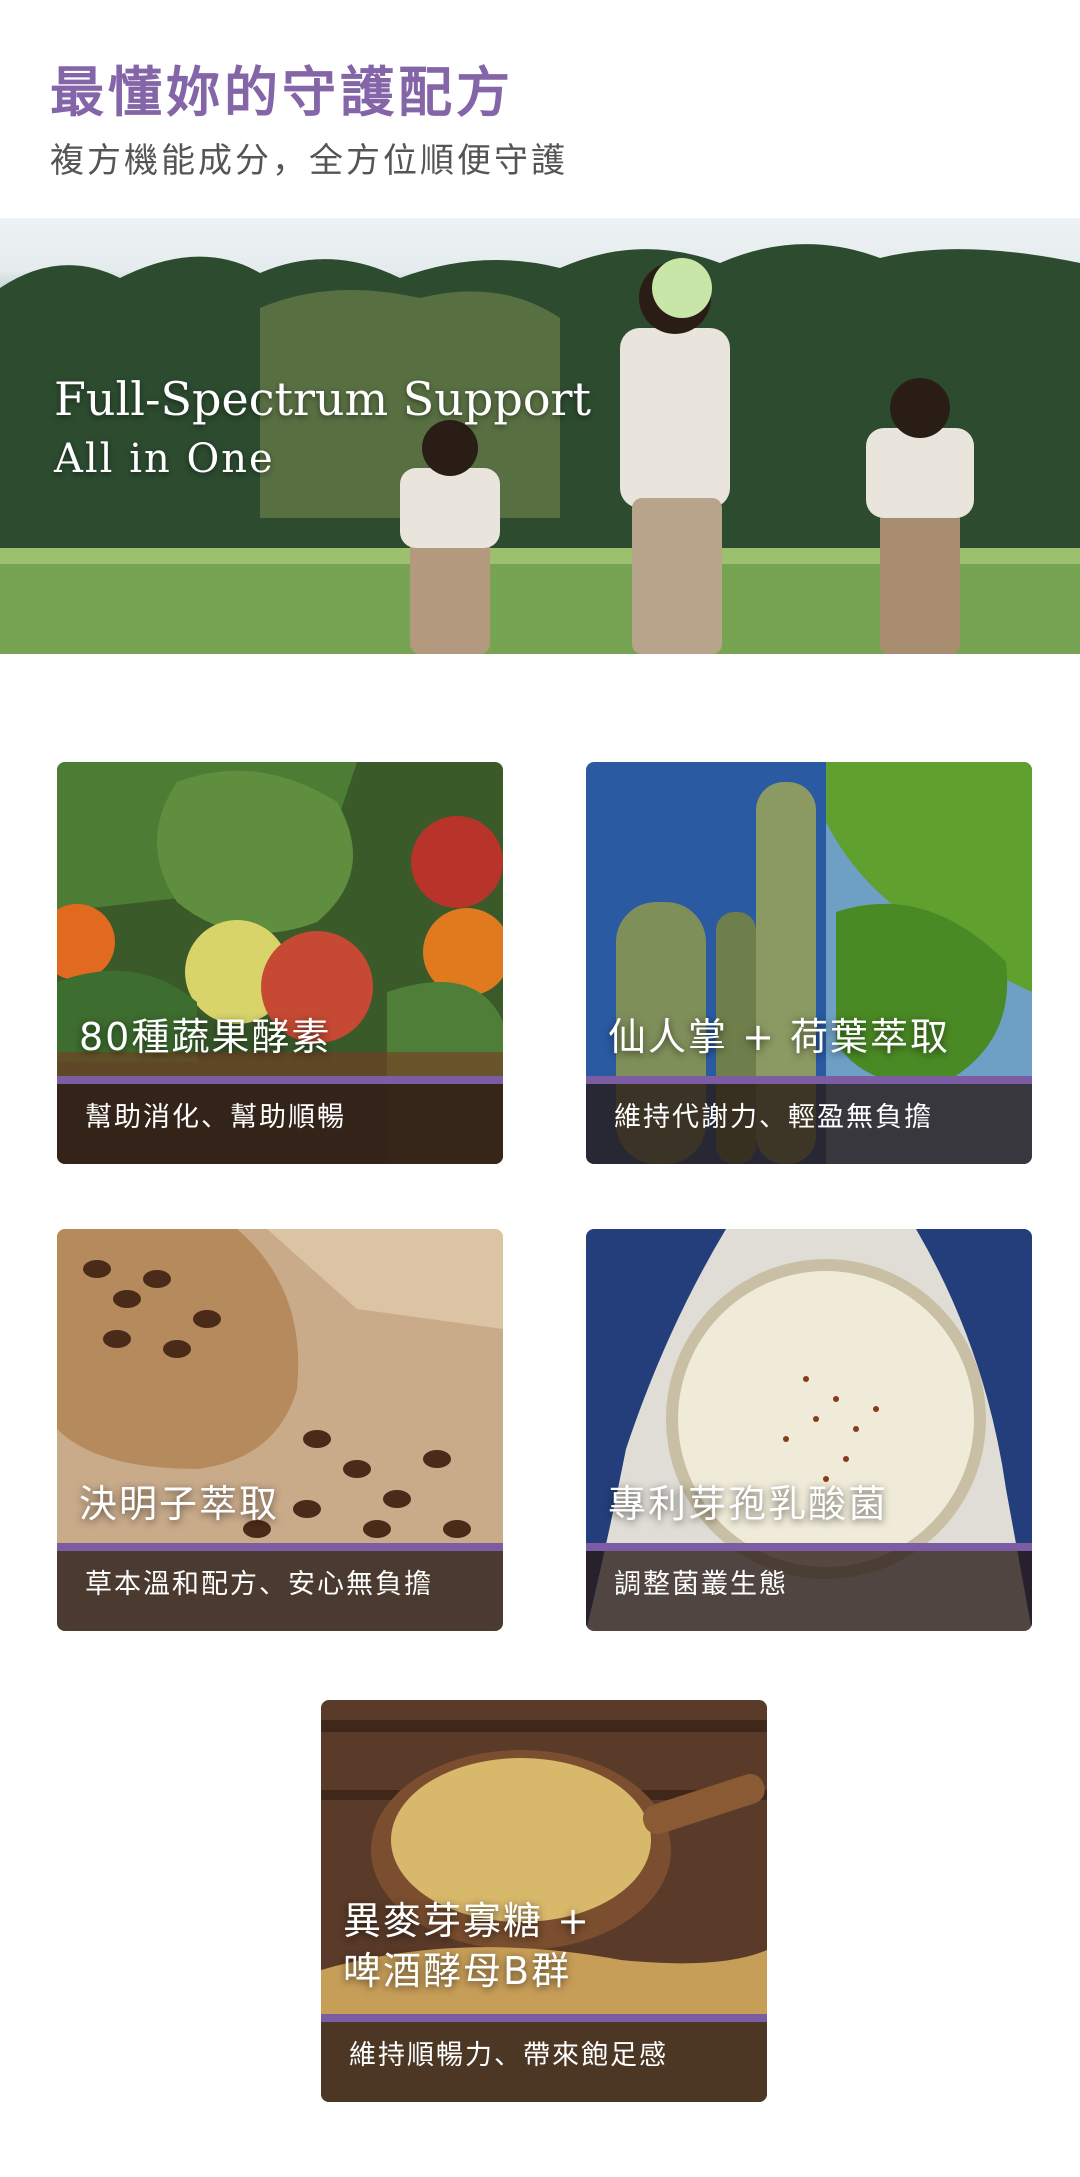 The image size is (1080, 2177). What do you see at coordinates (809, 963) in the screenshot?
I see `ingredient-card-cactus-lotus: 仙人掌 + 荷葉萃取 維持代謝力、輕盈無負擔` at bounding box center [809, 963].